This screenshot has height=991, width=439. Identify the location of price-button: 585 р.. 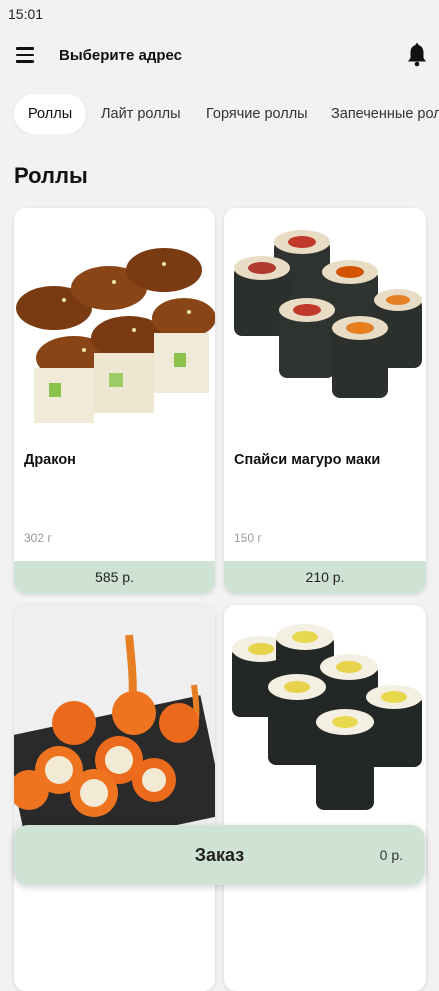
(114, 577).